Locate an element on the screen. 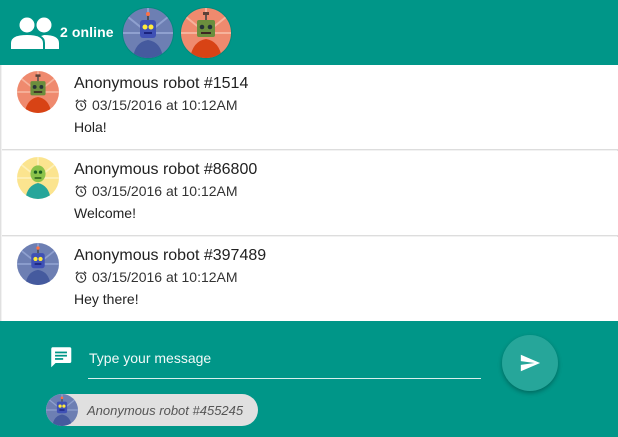  send-button is located at coordinates (530, 363).